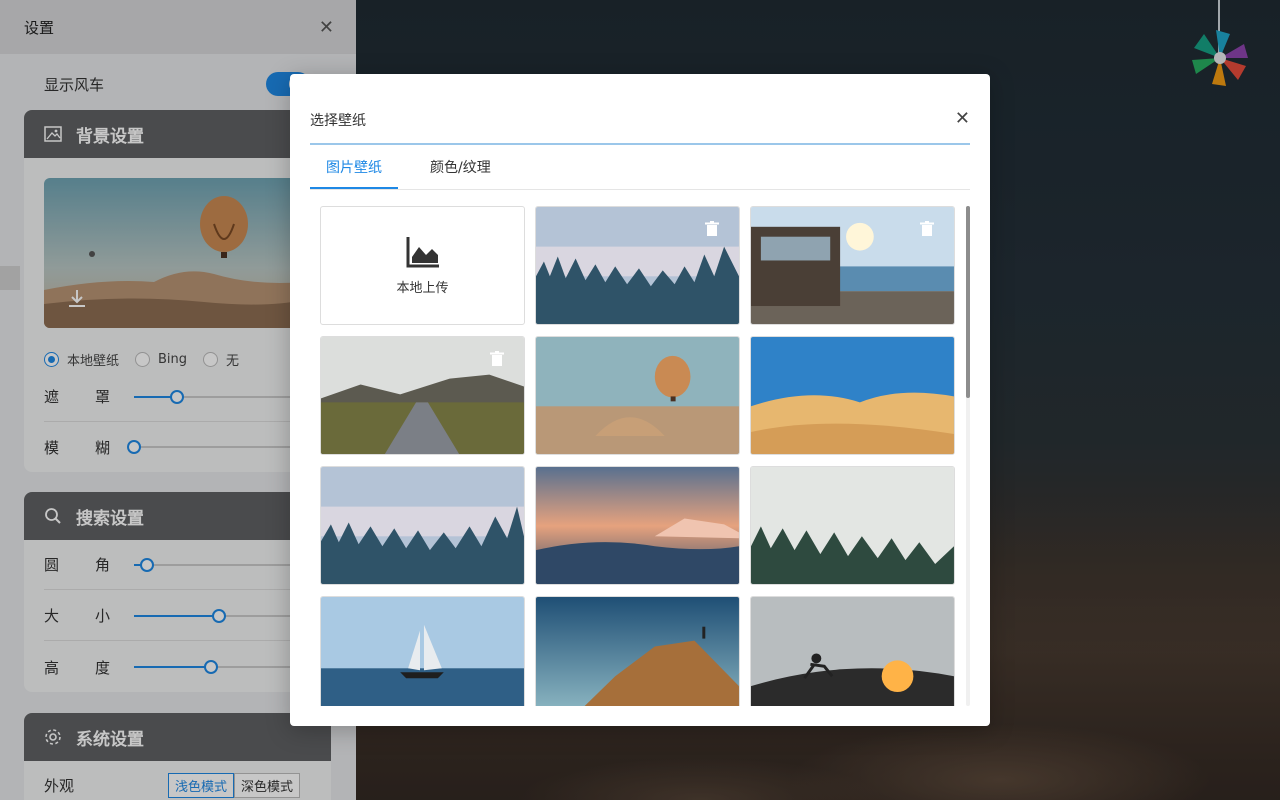 The image size is (1280, 800). Describe the element at coordinates (962, 118) in the screenshot. I see `close-icon: ✕` at that location.